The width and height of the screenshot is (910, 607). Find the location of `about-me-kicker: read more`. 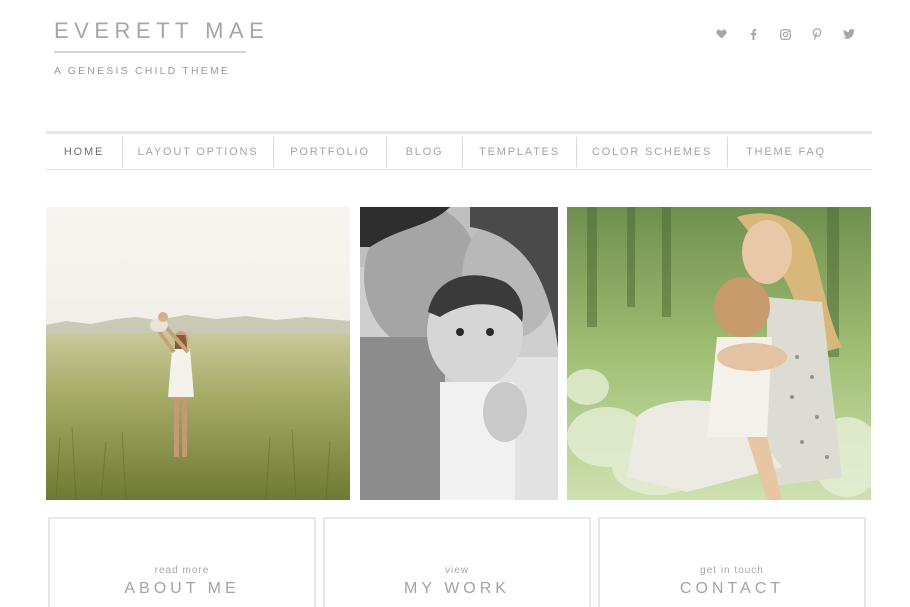

about-me-kicker: read more is located at coordinates (182, 570).